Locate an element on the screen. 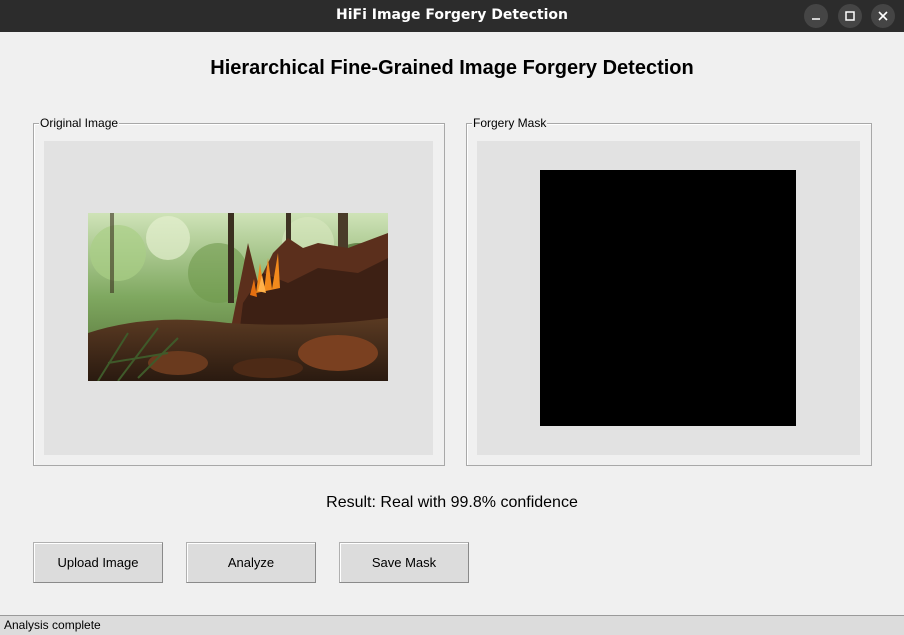 The image size is (904, 635). maximize-button is located at coordinates (850, 16).